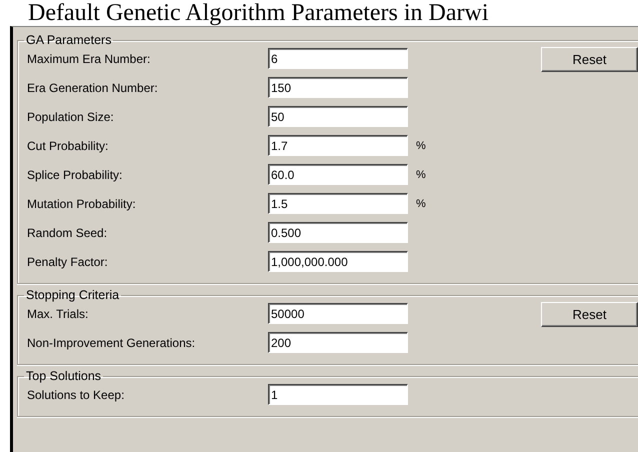 The width and height of the screenshot is (638, 452). Describe the element at coordinates (338, 58) in the screenshot. I see `input-field: 6` at that location.